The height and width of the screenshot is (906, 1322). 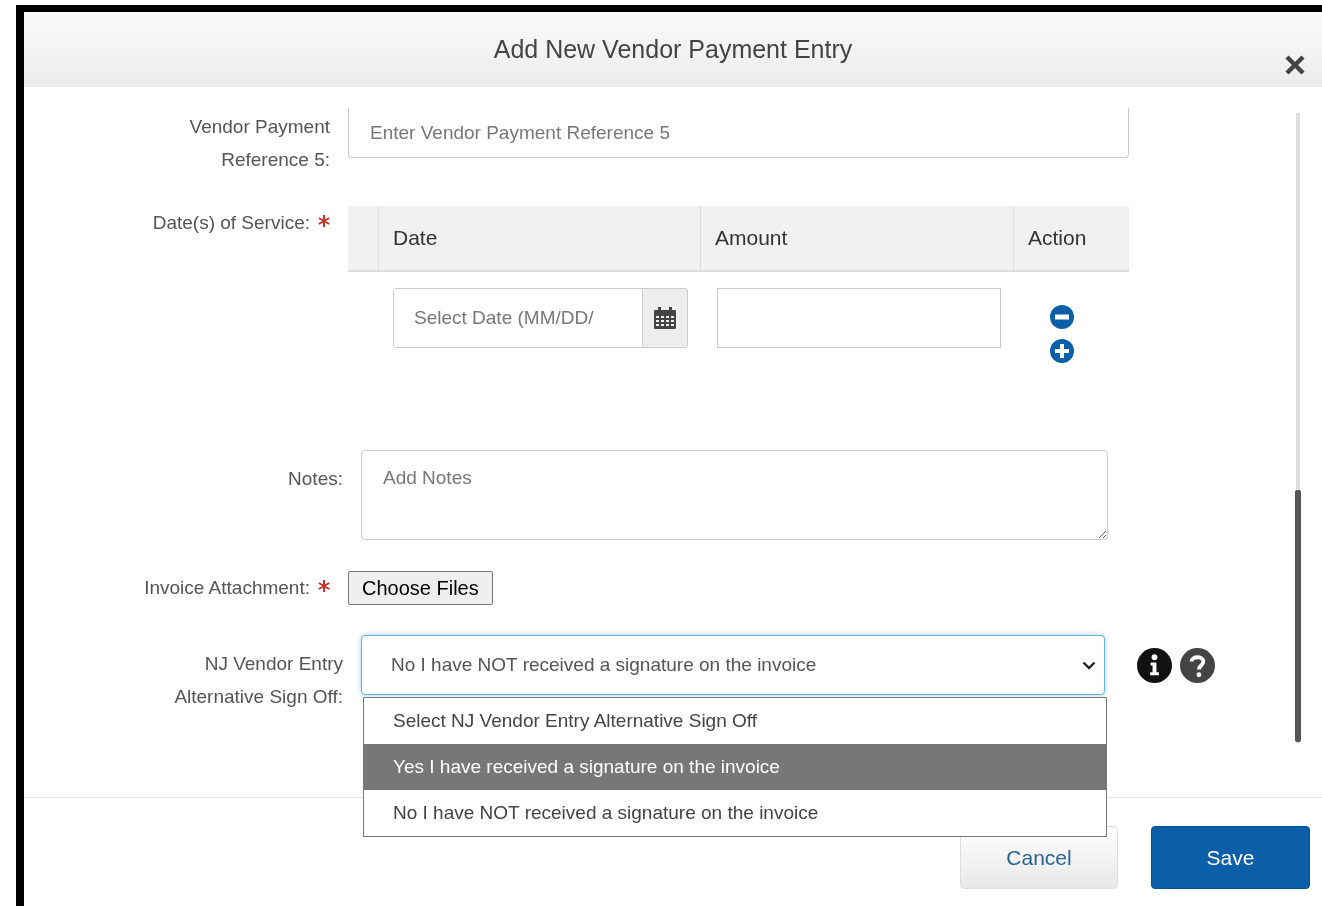 I want to click on dropdown-option: Select NJ Vendor Entry Alternative Sign Off, so click(x=735, y=721).